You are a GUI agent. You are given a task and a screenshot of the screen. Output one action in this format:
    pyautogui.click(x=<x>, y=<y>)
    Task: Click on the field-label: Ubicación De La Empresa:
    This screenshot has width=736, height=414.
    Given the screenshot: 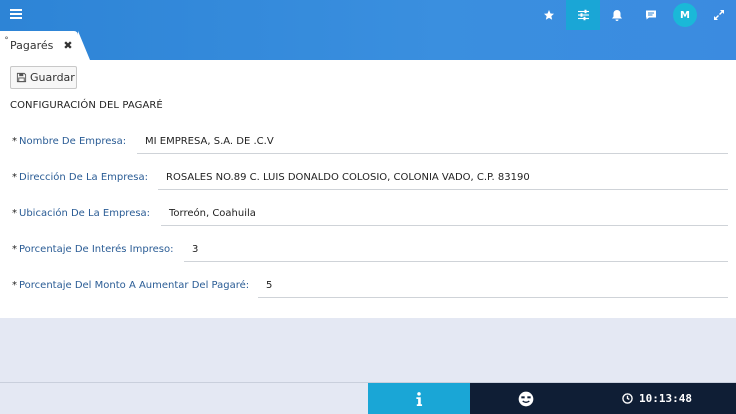 What is the action you would take?
    pyautogui.click(x=85, y=213)
    